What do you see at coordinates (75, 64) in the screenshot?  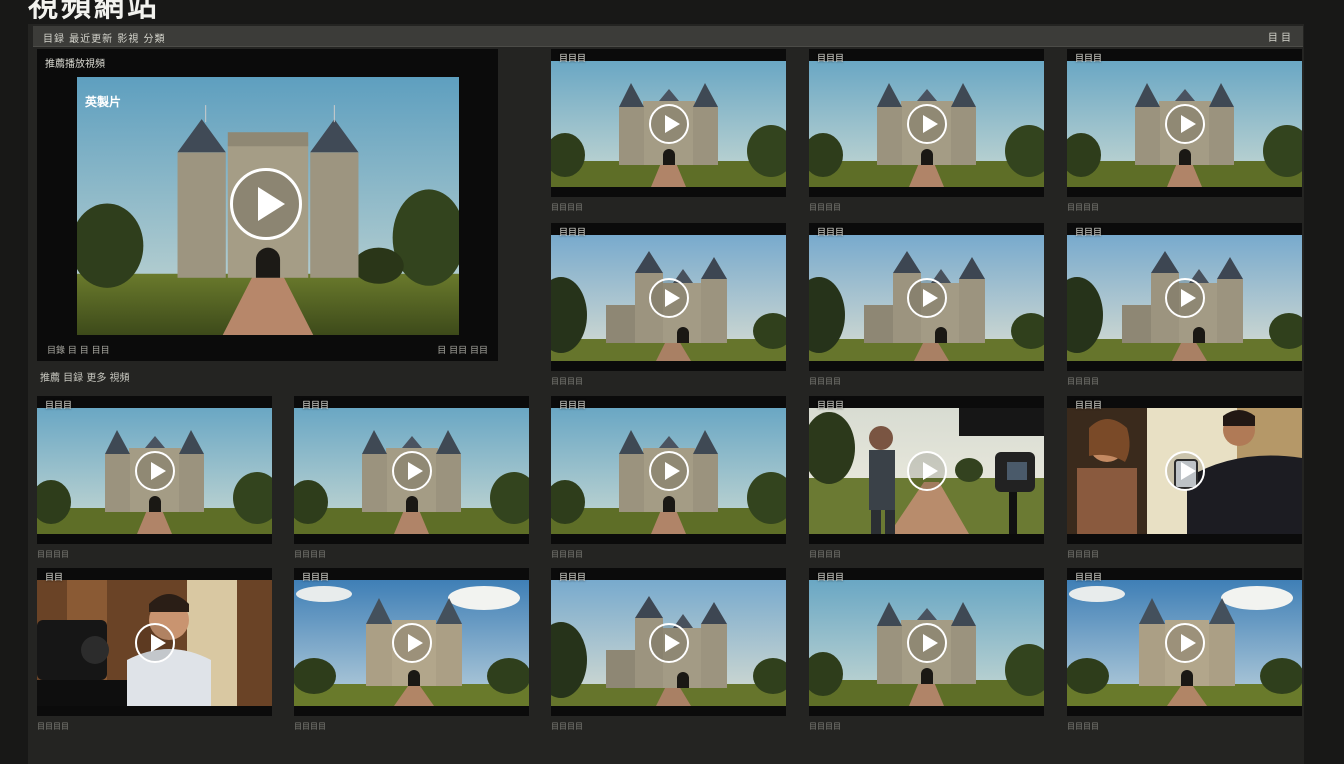 I see `featured-video-label: 推薦播放視頻` at bounding box center [75, 64].